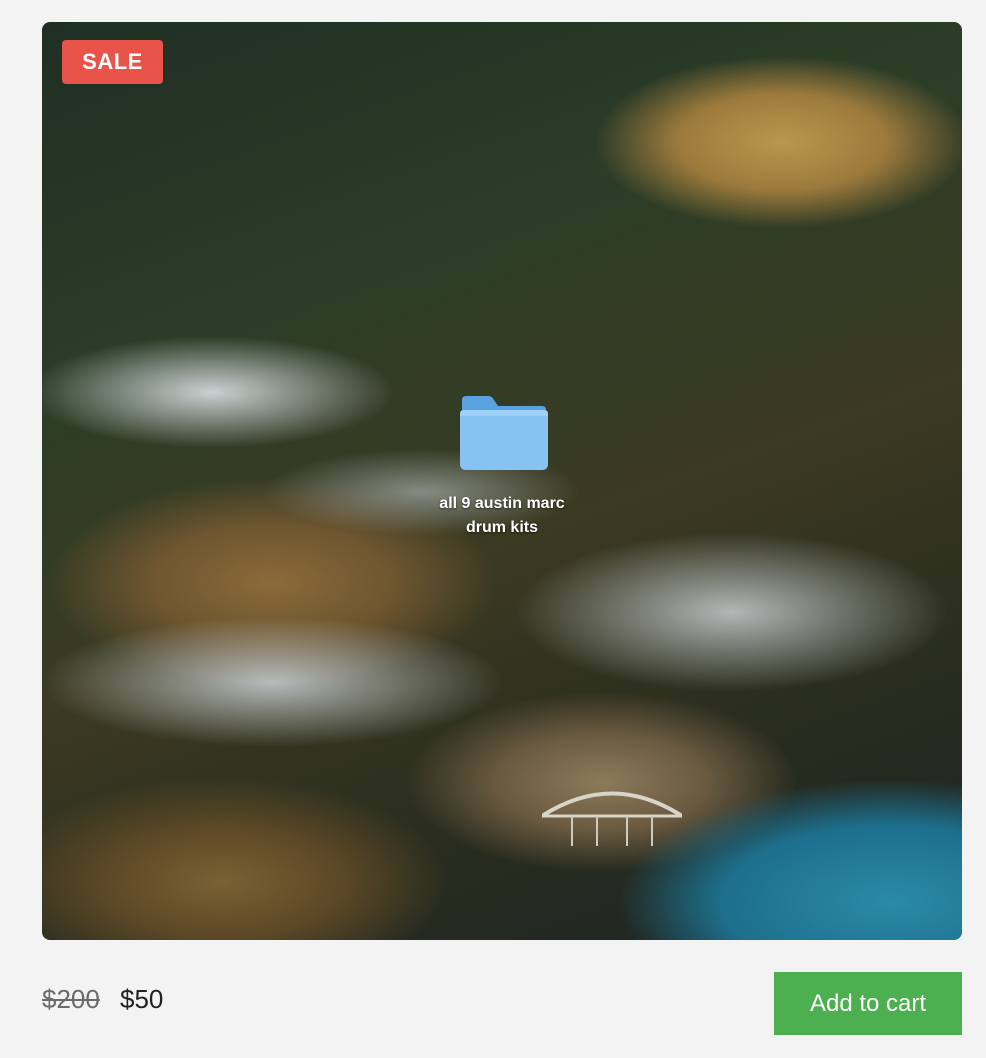 Image resolution: width=986 pixels, height=1058 pixels. I want to click on folder-icon, so click(504, 433).